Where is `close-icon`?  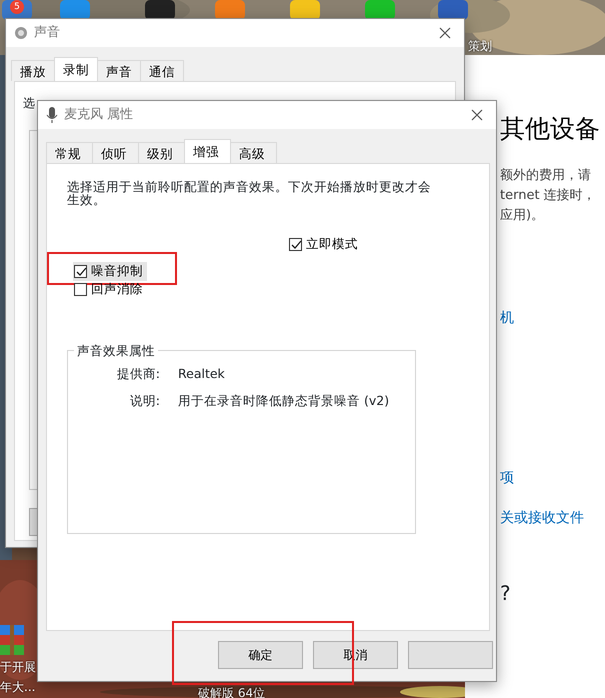 close-icon is located at coordinates (477, 115).